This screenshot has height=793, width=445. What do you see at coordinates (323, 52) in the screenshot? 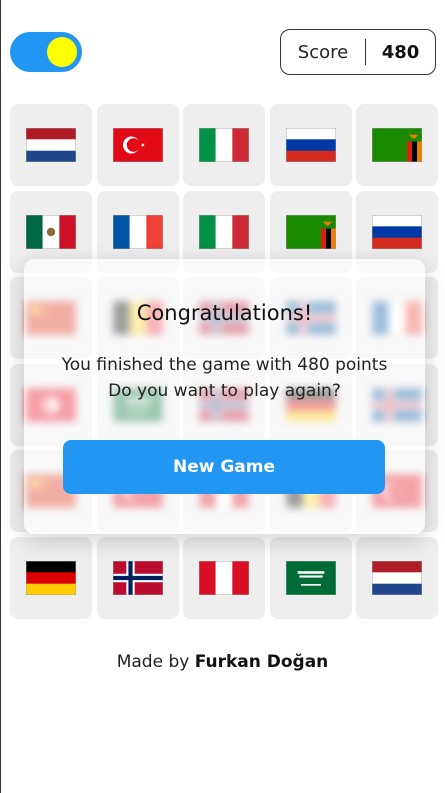
I see `score-label: Score` at bounding box center [323, 52].